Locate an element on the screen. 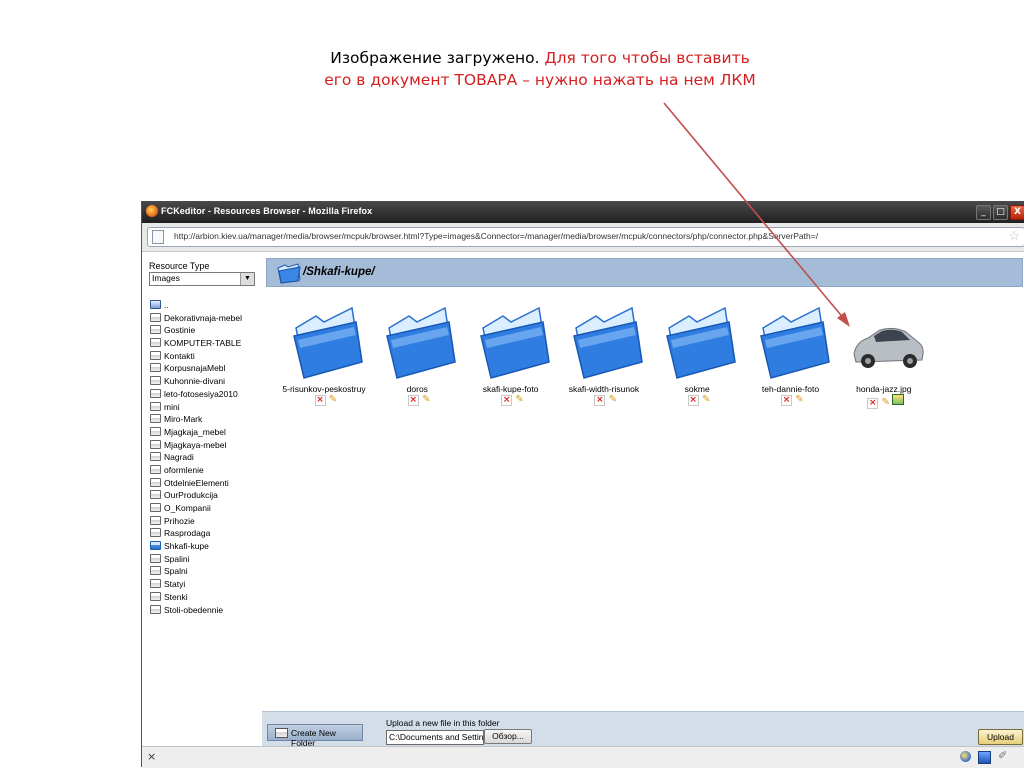 The image size is (1024, 768). tree-item: Statyi is located at coordinates (196, 585).